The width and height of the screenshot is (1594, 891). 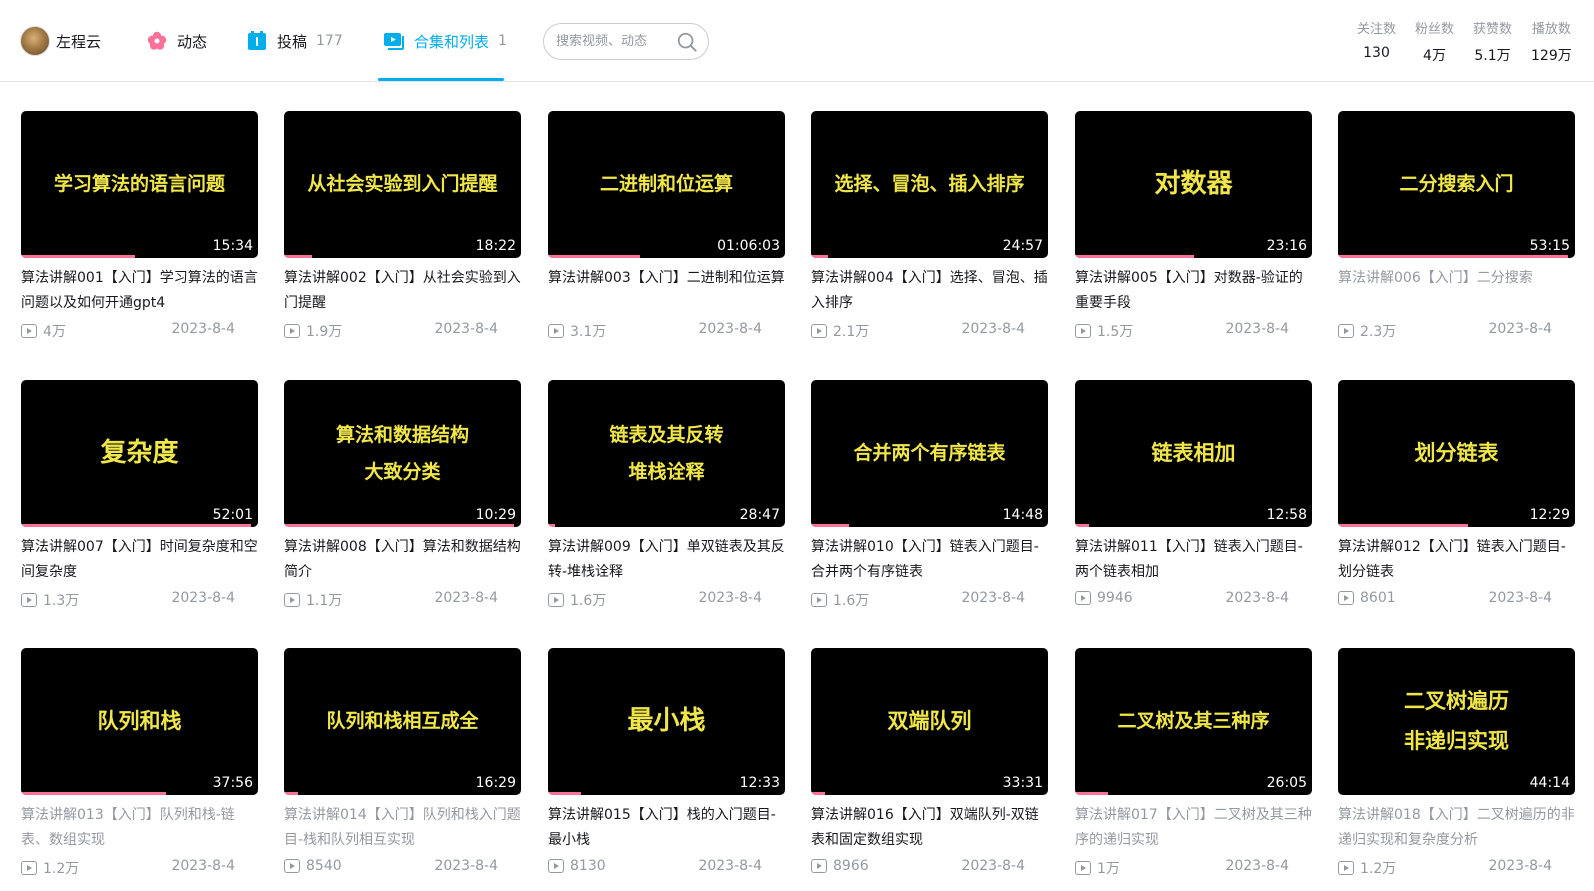 What do you see at coordinates (139, 721) in the screenshot?
I see `video-thumbnail: 队列和栈 37:56` at bounding box center [139, 721].